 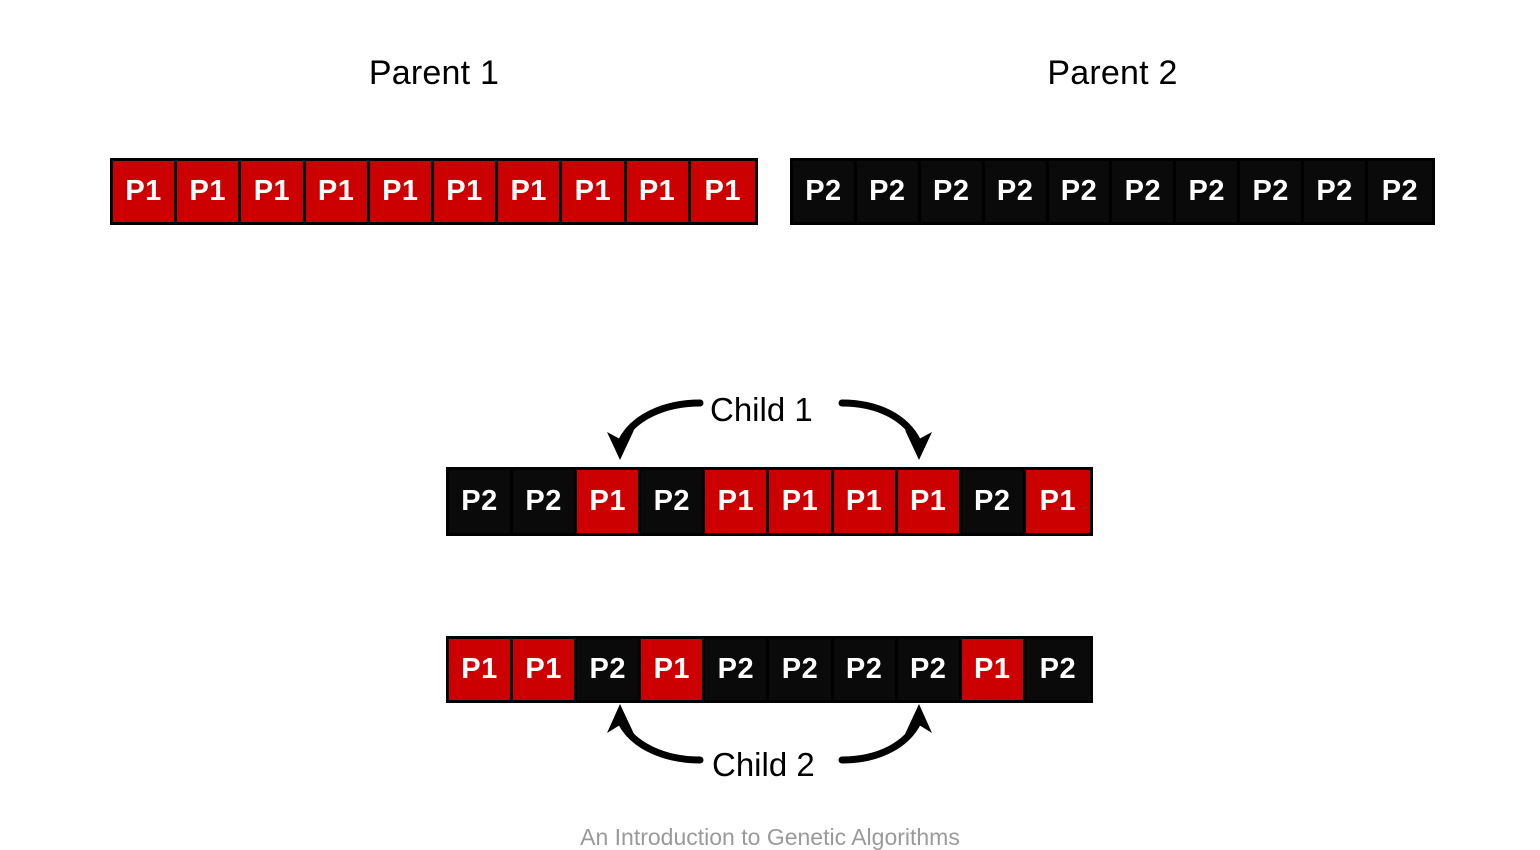 What do you see at coordinates (609, 501) in the screenshot?
I see `child-1-gene-3: P1` at bounding box center [609, 501].